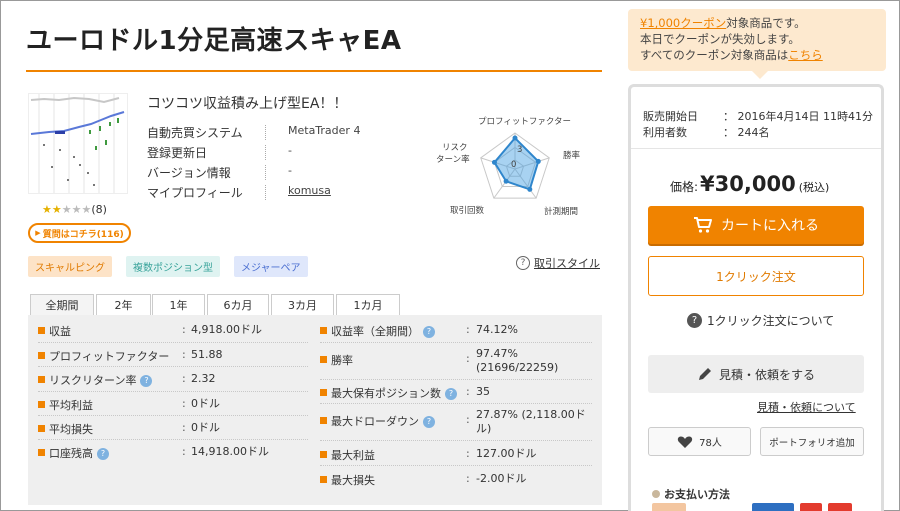 The image size is (900, 511). What do you see at coordinates (683, 23) in the screenshot?
I see `coupon-link: ¥1,000クーポン` at bounding box center [683, 23].